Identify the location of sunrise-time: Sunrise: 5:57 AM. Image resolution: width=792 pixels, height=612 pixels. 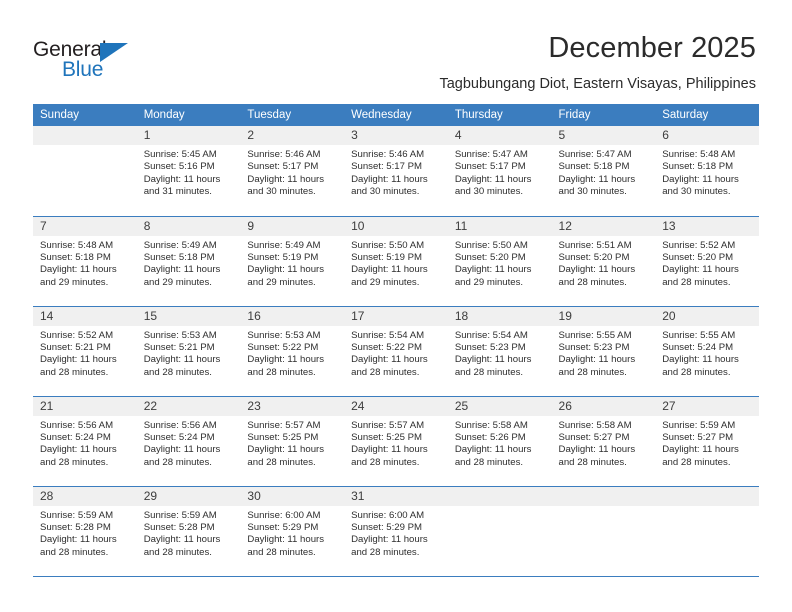
(388, 425).